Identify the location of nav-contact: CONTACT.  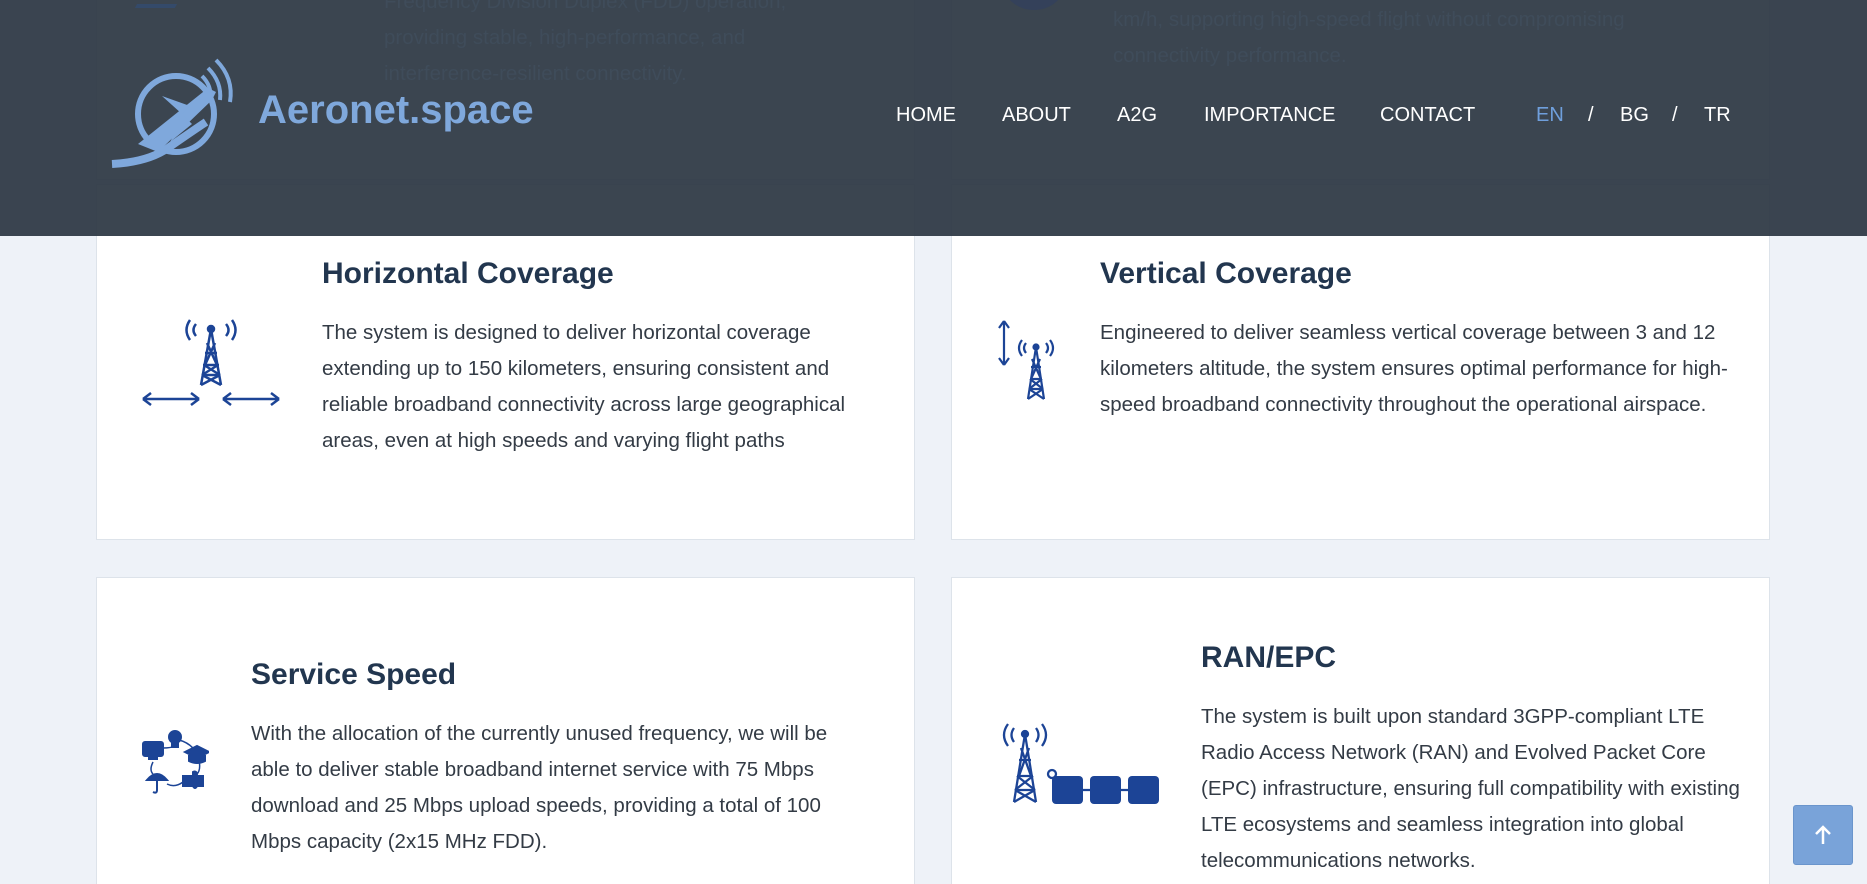
(1427, 115).